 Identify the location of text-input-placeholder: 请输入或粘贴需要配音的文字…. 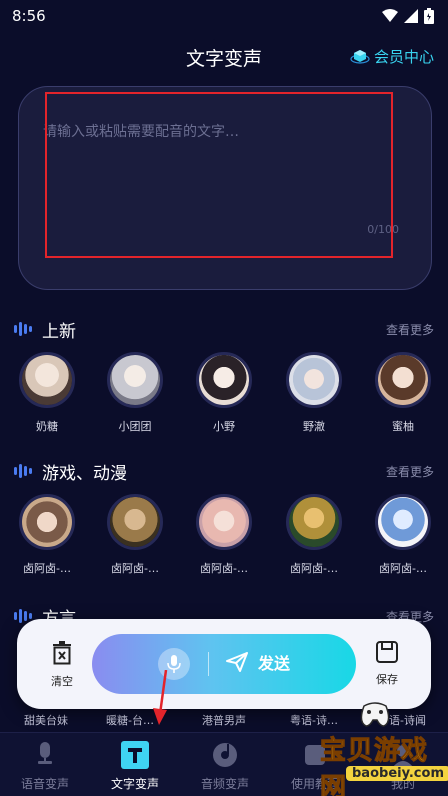
(141, 132).